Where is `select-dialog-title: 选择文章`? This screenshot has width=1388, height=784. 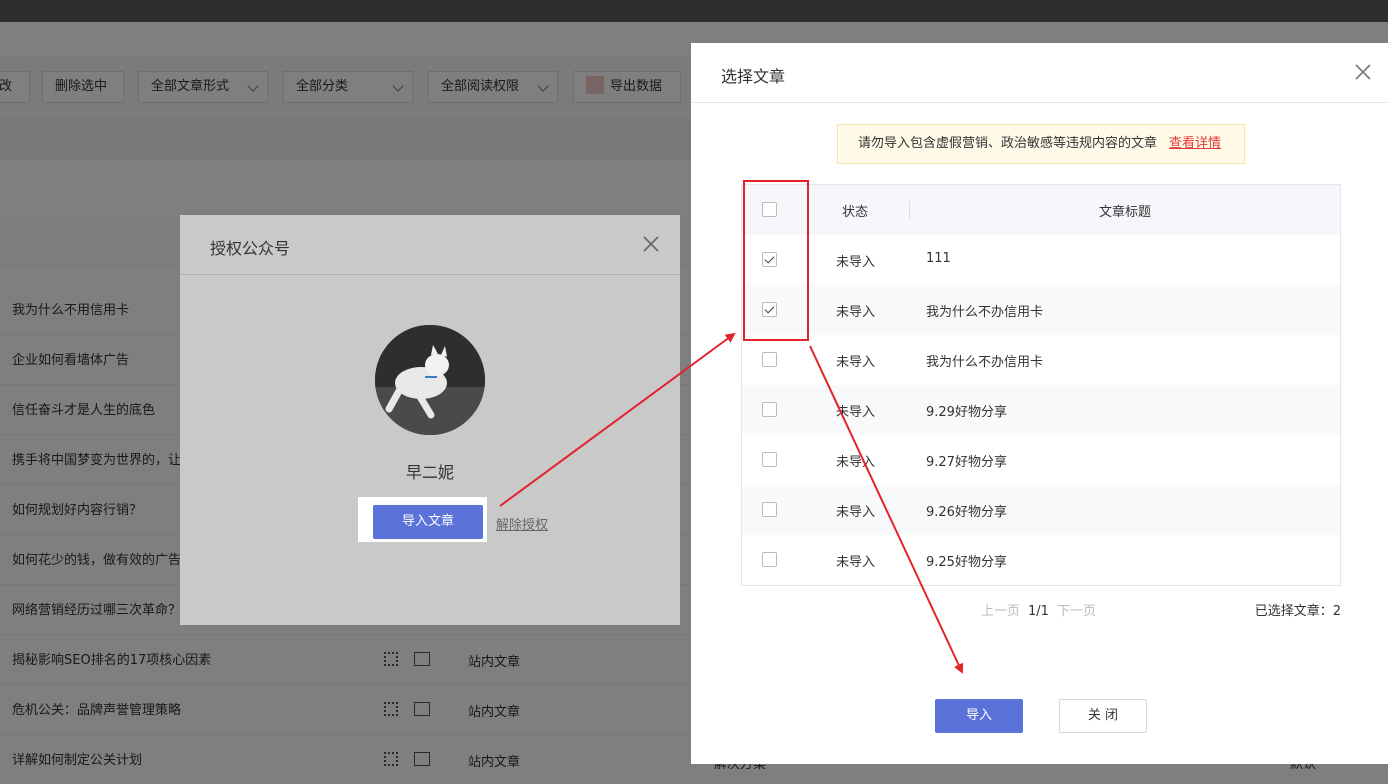 select-dialog-title: 选择文章 is located at coordinates (753, 76).